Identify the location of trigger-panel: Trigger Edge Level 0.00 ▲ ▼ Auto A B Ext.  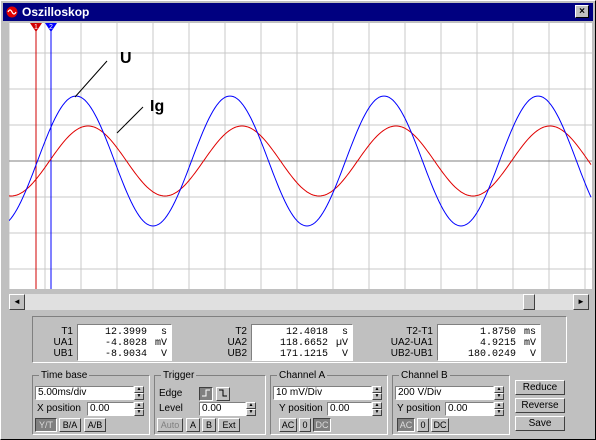
(210, 402).